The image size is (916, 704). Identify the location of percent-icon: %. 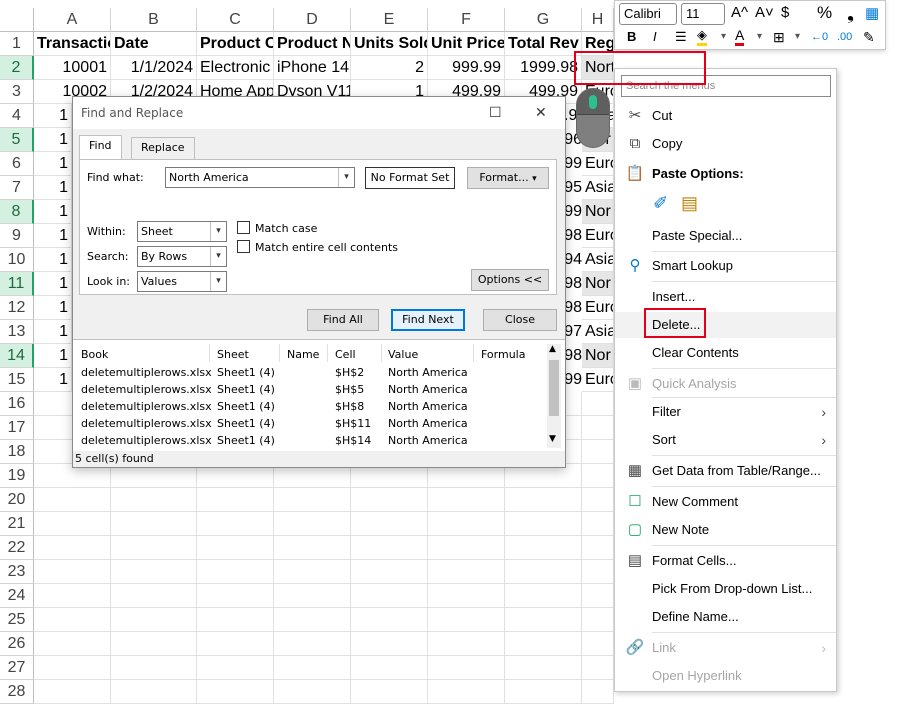
(824, 13).